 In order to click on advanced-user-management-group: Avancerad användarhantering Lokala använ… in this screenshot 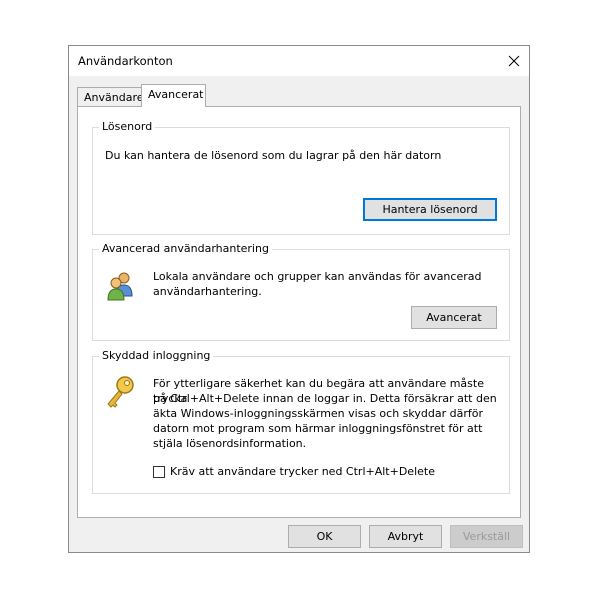, I will do `click(301, 291)`.